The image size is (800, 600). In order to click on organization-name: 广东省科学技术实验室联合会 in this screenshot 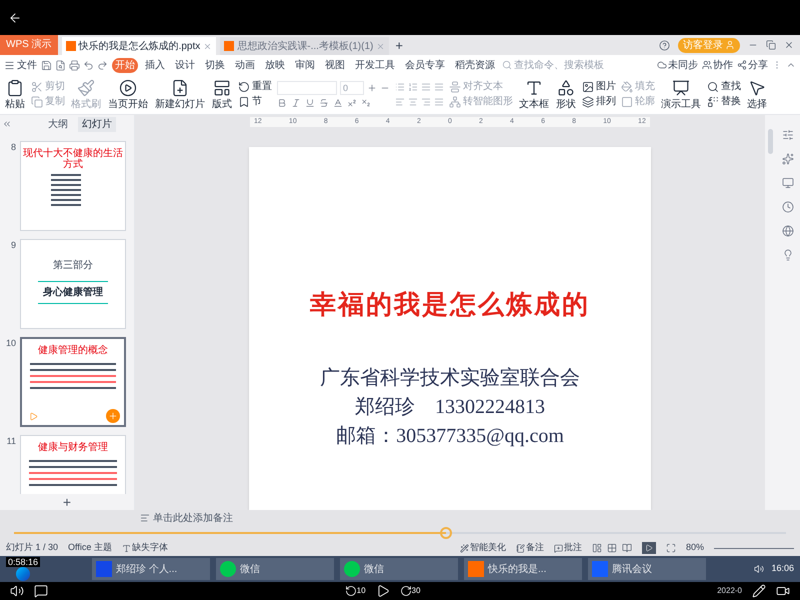, I will do `click(450, 378)`.